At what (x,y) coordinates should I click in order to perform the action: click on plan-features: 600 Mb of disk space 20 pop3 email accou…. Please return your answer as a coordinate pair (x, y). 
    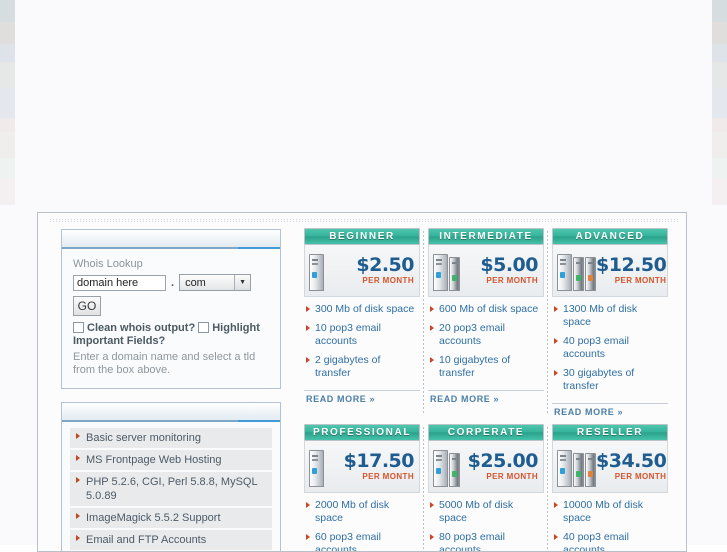
    Looking at the image, I should click on (486, 343).